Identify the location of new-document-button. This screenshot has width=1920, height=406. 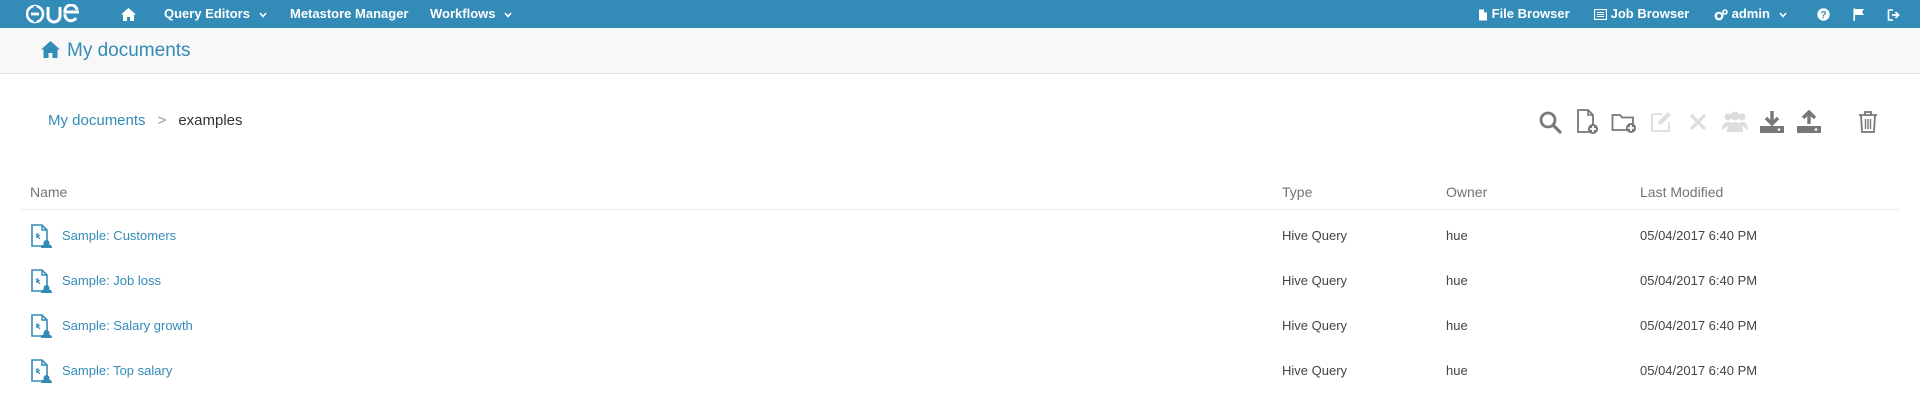
(1587, 122).